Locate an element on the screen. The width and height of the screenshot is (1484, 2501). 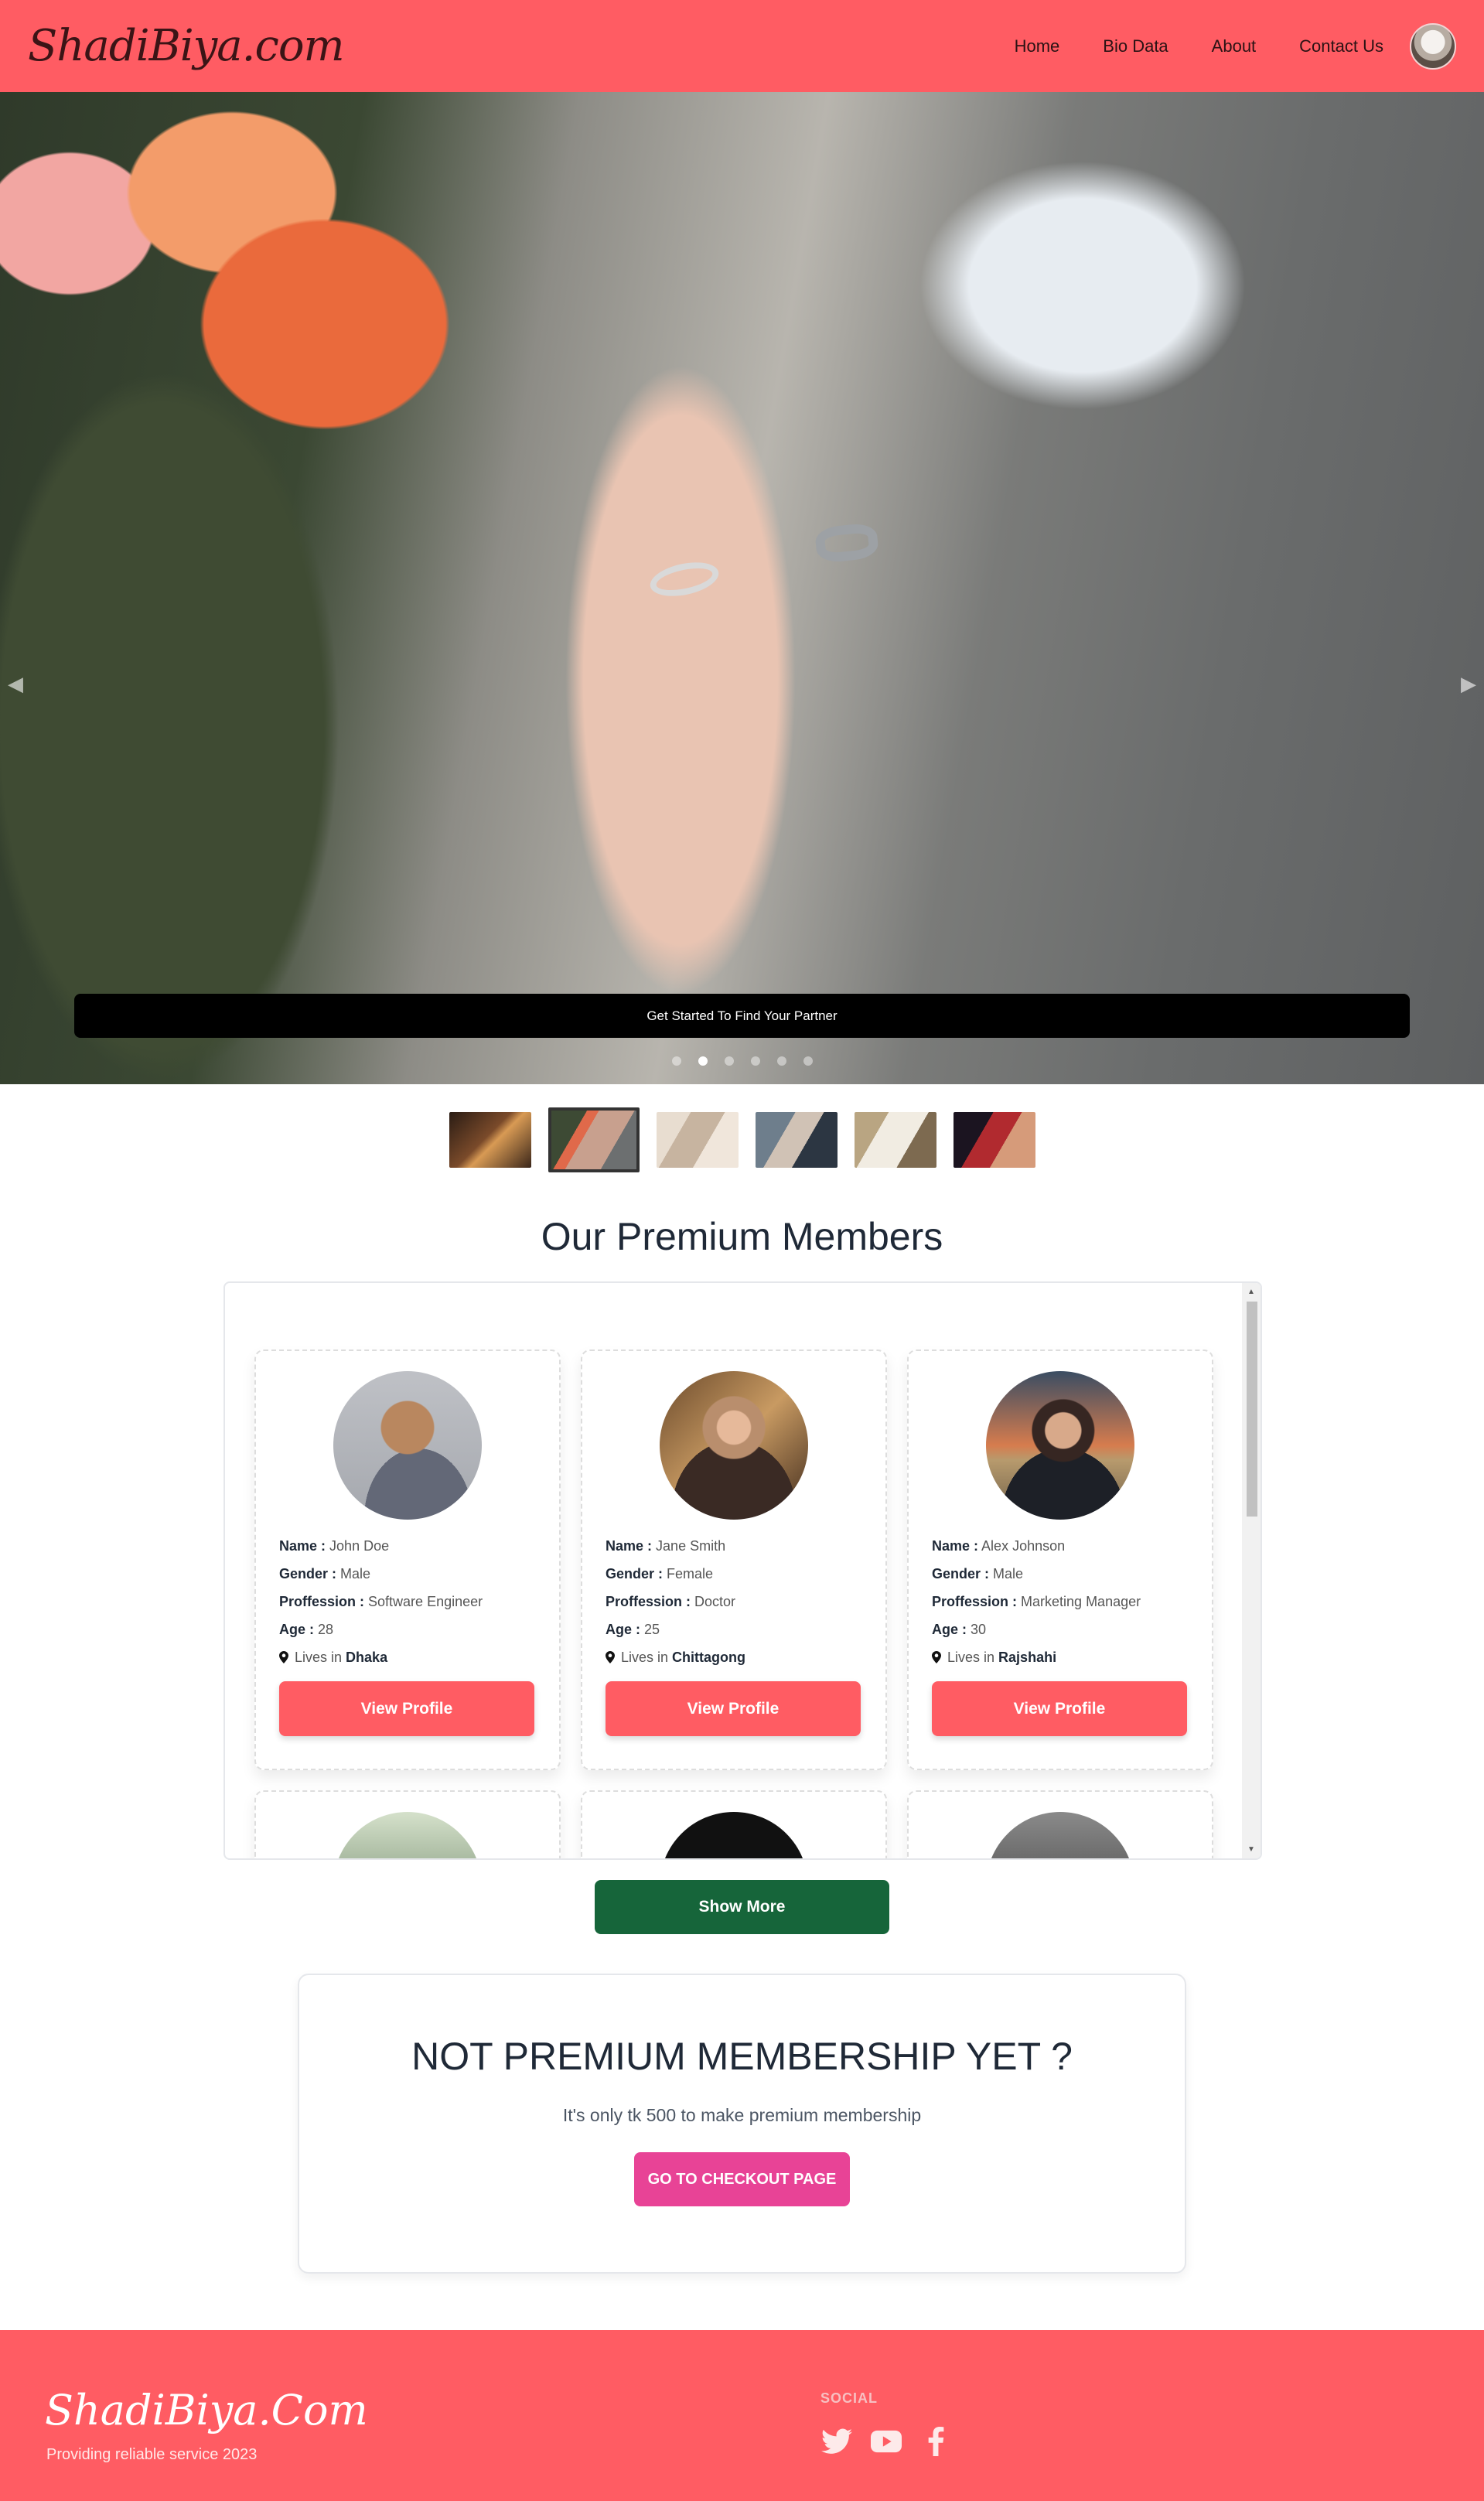
carousel-dot-active is located at coordinates (703, 1061).